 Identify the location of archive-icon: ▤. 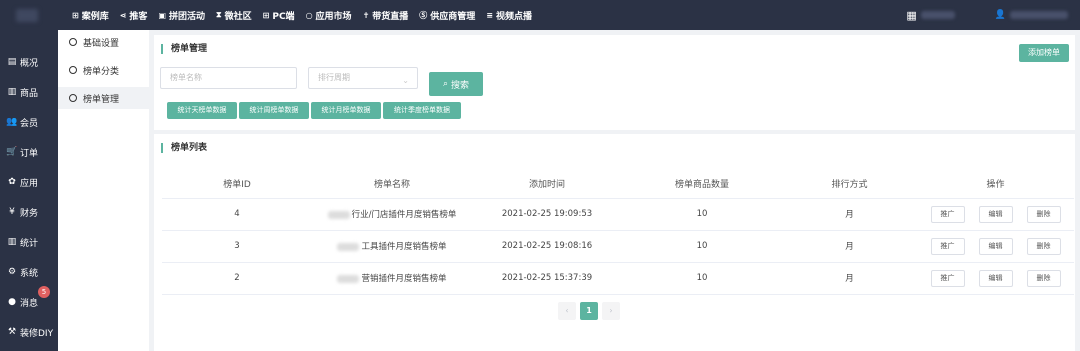
(12, 62).